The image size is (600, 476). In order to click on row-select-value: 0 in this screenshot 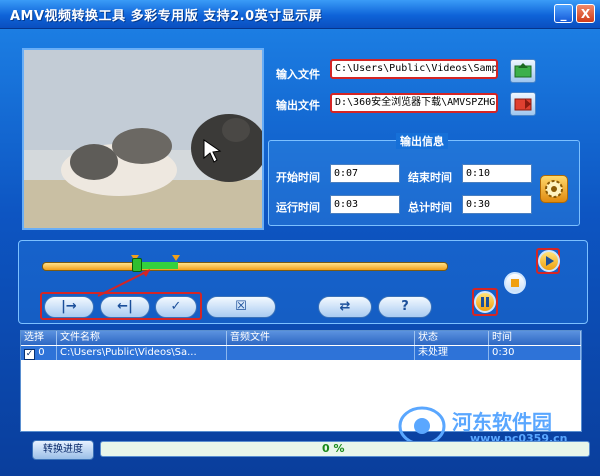, I will do `click(41, 352)`.